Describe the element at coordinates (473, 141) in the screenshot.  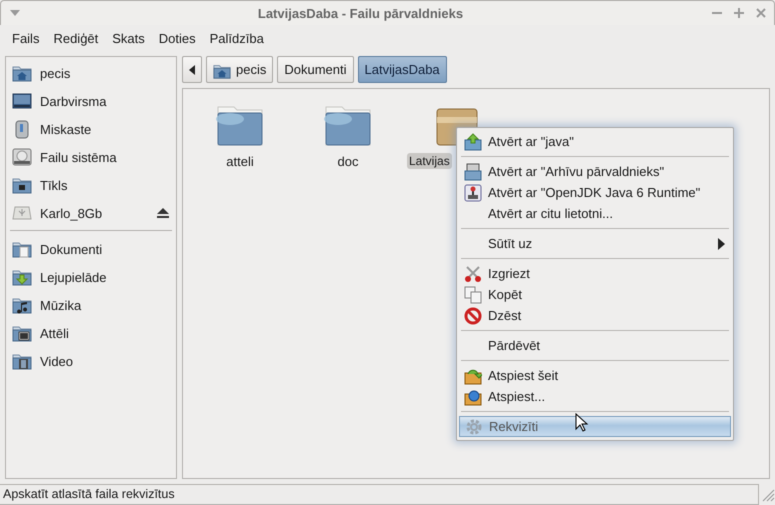
I see `arrow-up-icon` at that location.